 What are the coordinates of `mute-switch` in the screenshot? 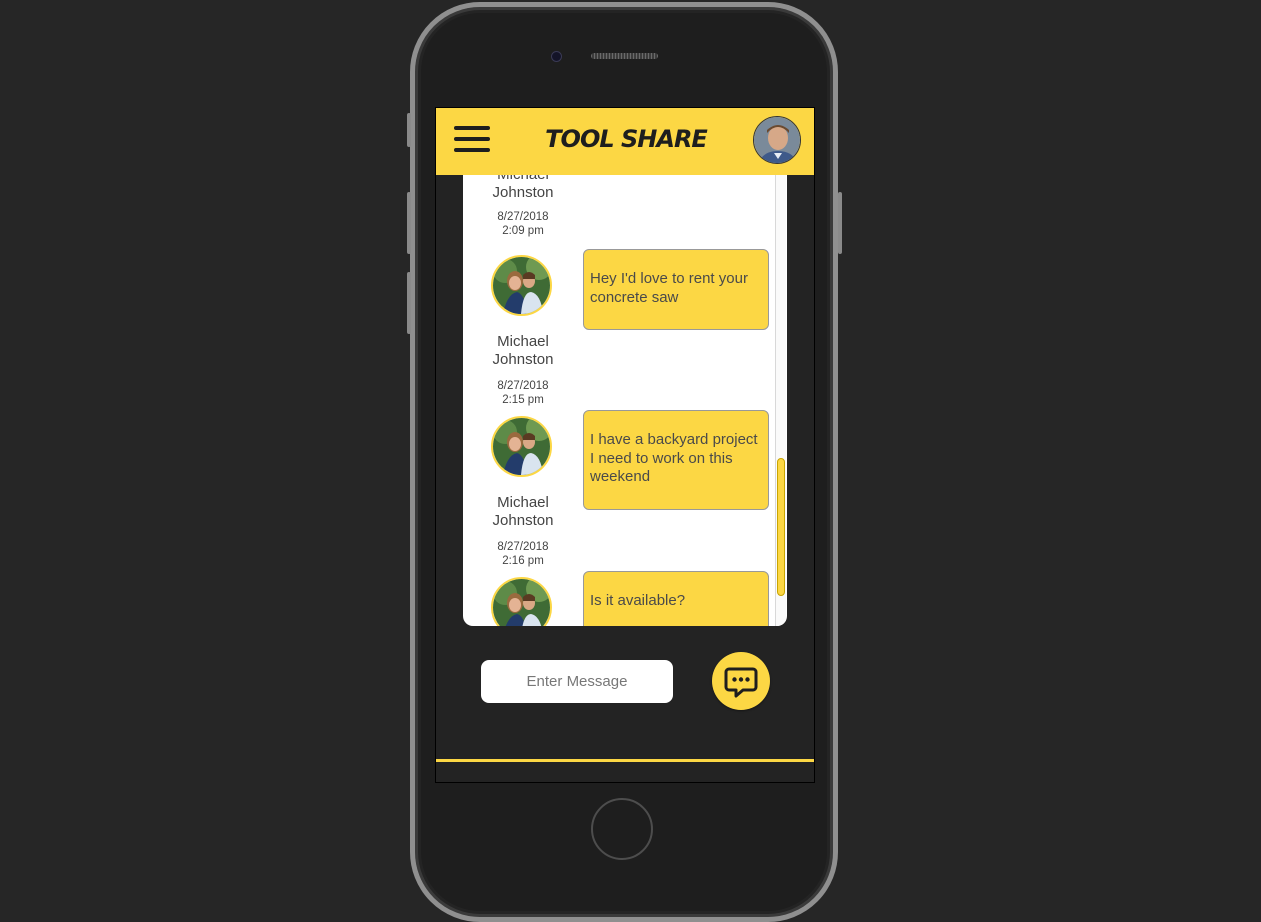 It's located at (409, 130).